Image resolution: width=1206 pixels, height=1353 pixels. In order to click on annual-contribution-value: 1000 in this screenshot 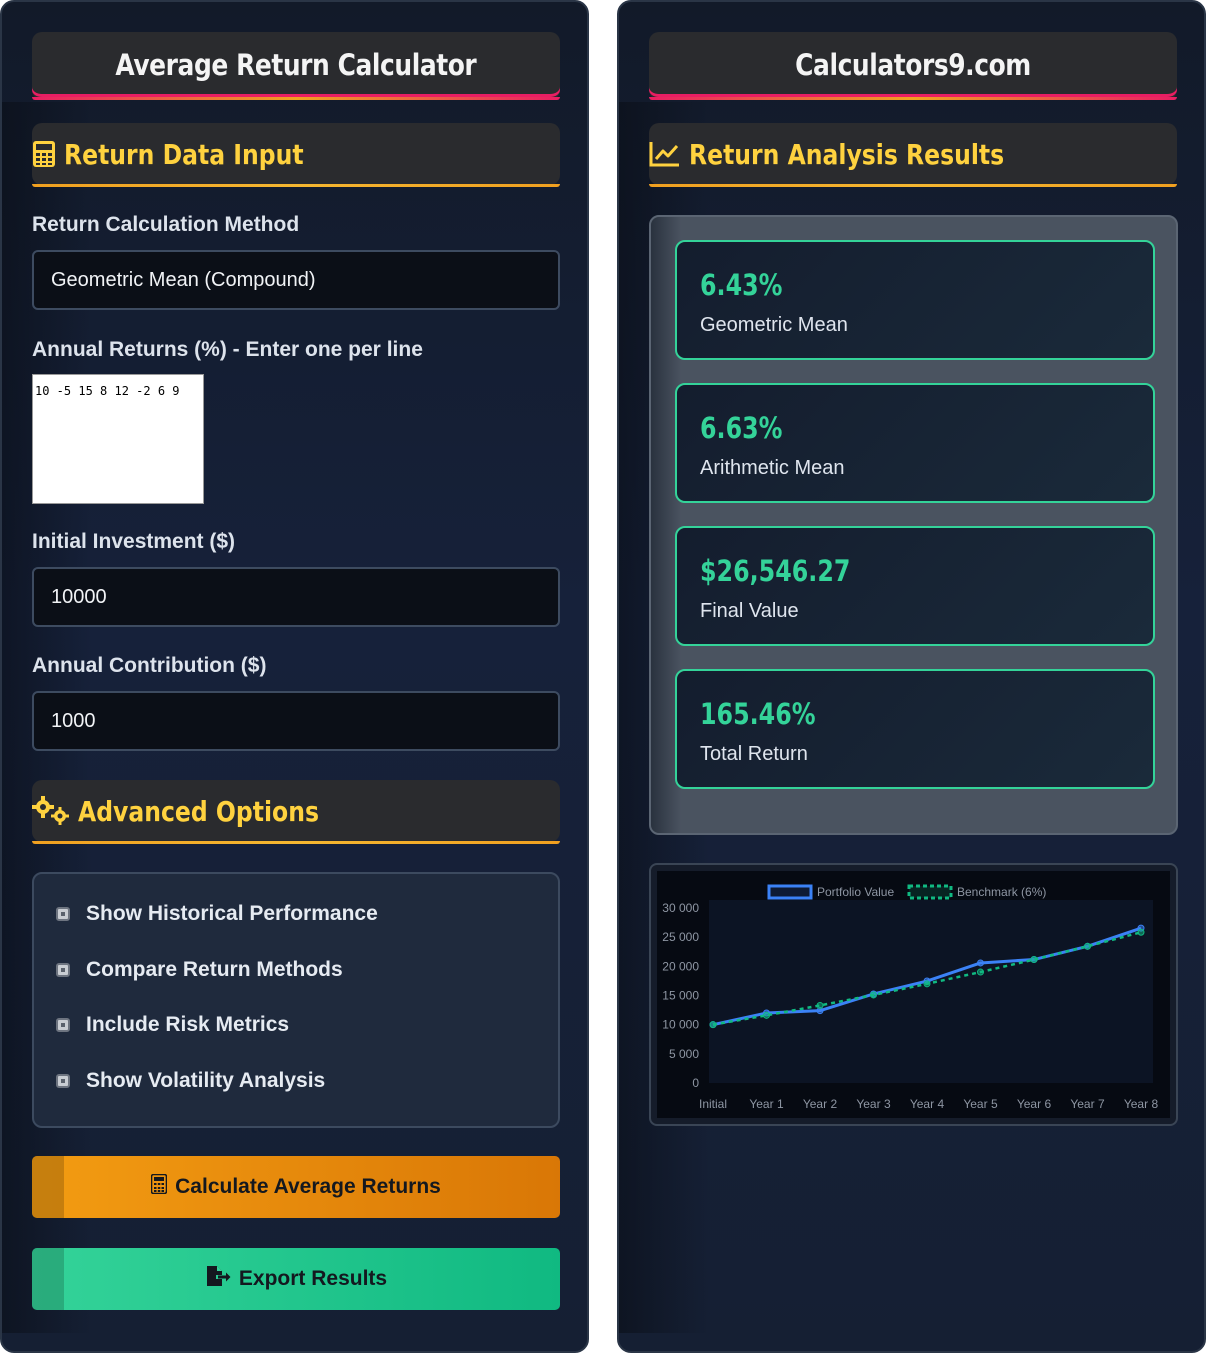, I will do `click(73, 720)`.